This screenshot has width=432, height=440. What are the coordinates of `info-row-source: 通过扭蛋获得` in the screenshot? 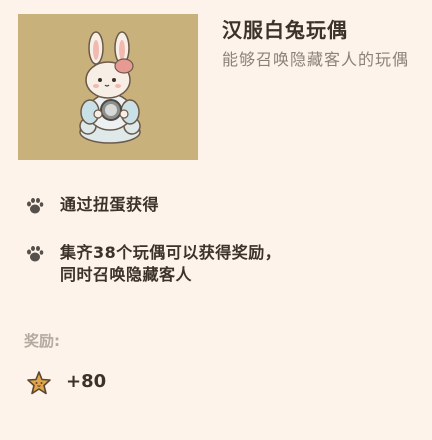 It's located at (224, 206).